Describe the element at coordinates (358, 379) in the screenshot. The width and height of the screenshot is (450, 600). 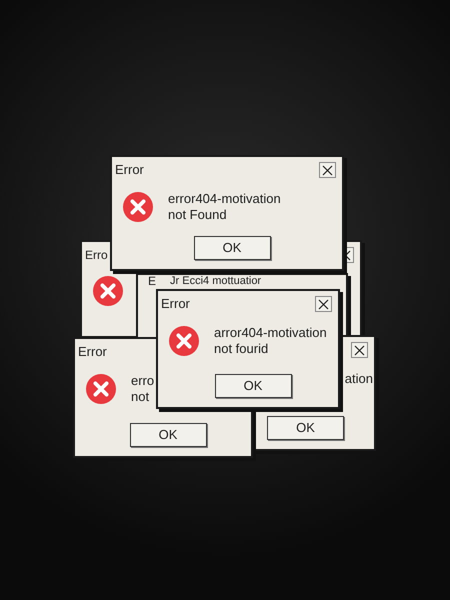
I see `dialog-message: ation` at that location.